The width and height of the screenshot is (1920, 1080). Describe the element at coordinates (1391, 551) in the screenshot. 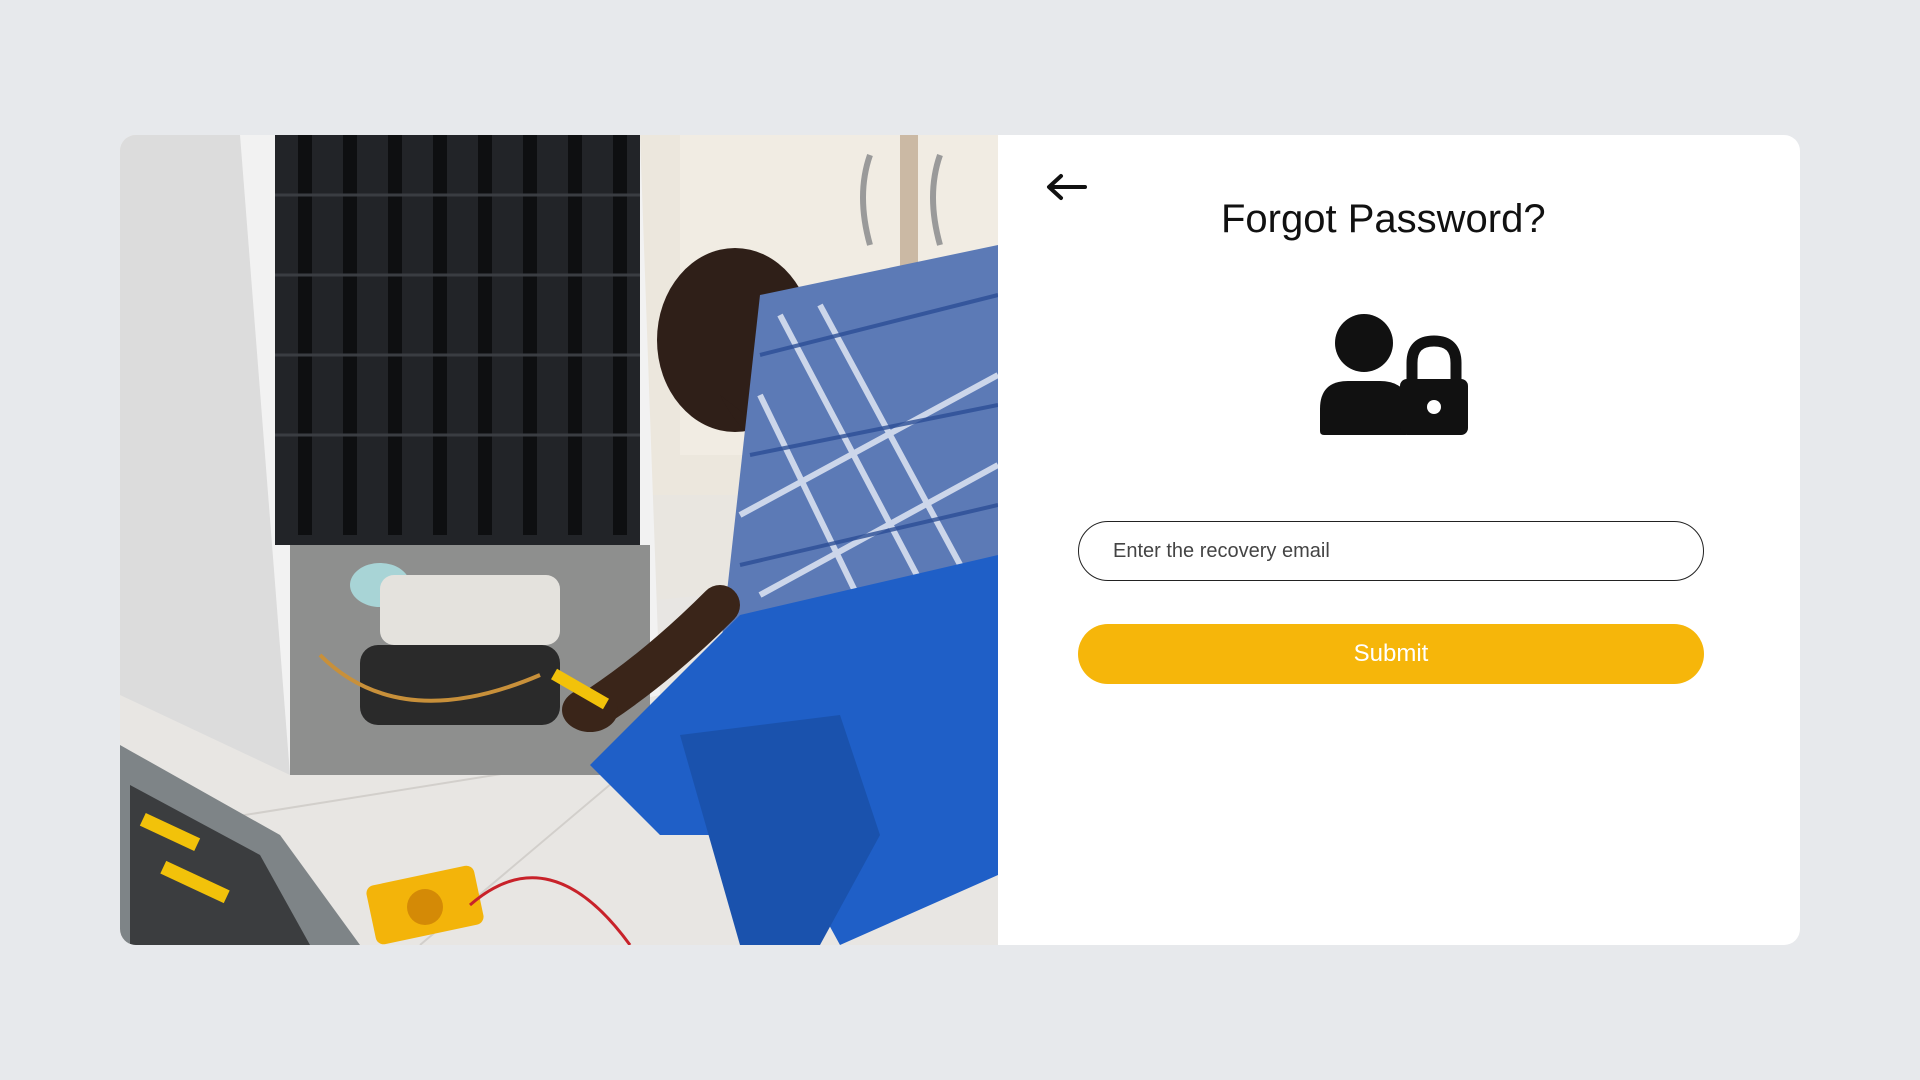

I see `recovery-email-input` at that location.